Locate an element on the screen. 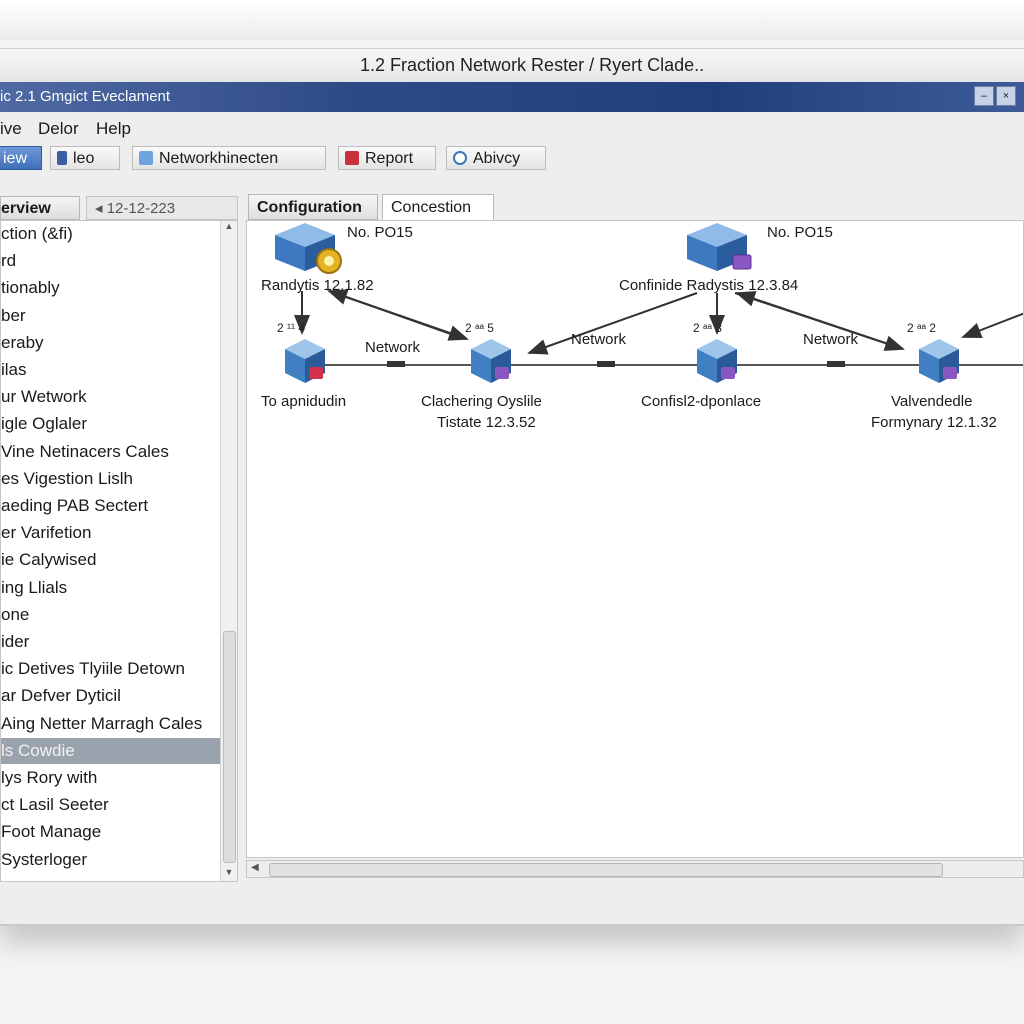 This screenshot has width=1024, height=1024. list-item: Vine Netinacers Cales is located at coordinates (111, 452).